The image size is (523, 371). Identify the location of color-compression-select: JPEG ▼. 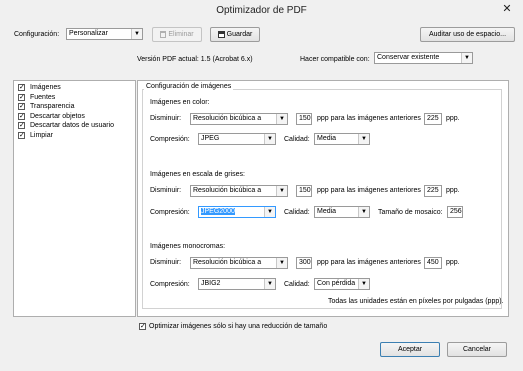
(237, 139).